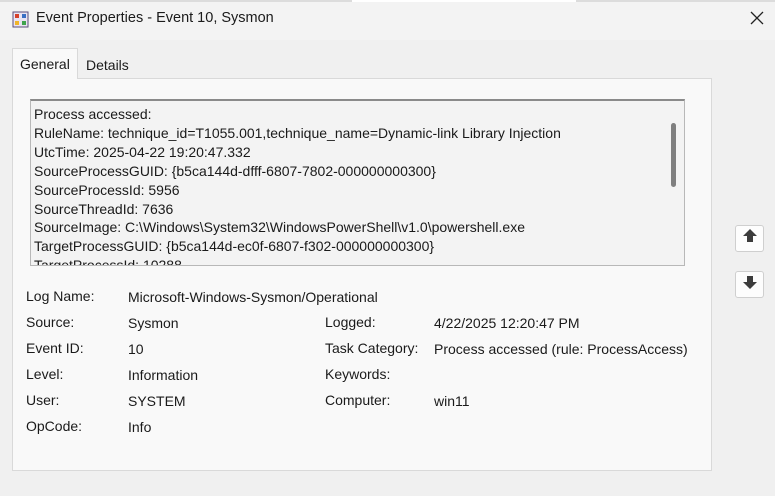 The width and height of the screenshot is (775, 496). I want to click on tab-details: Details, so click(107, 65).